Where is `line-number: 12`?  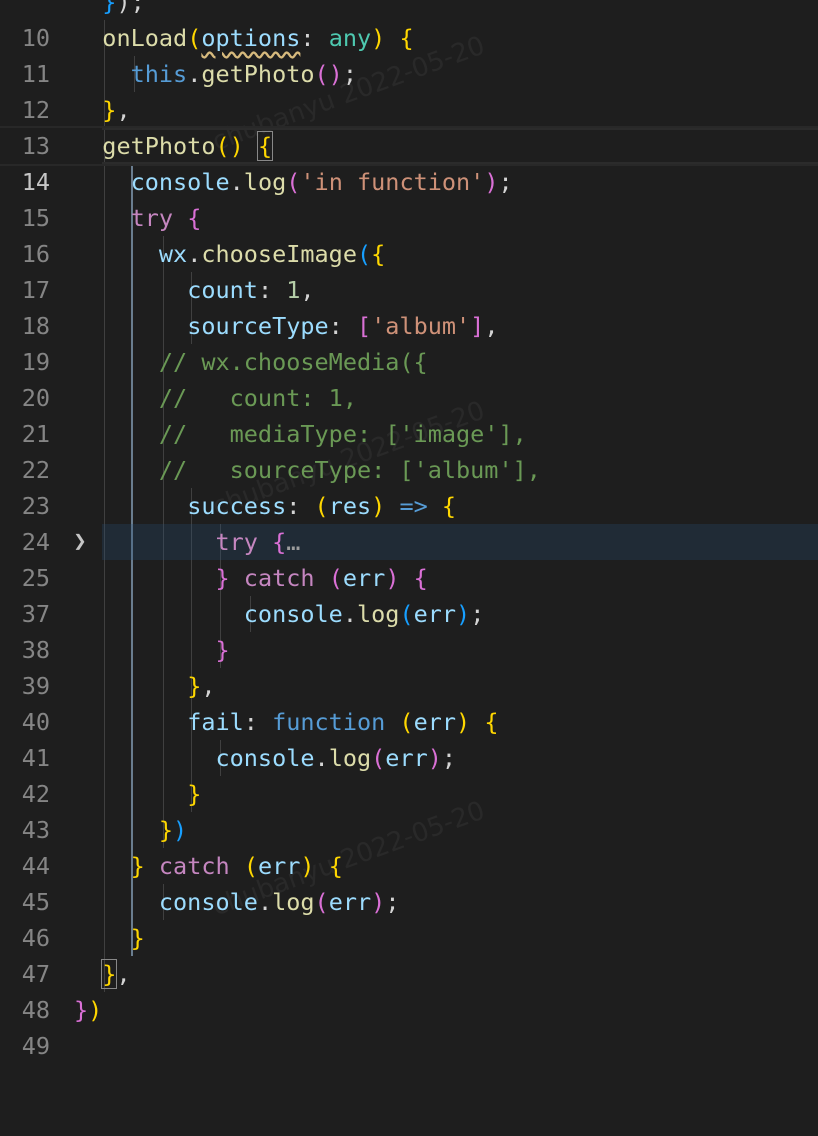 line-number: 12 is located at coordinates (35, 110).